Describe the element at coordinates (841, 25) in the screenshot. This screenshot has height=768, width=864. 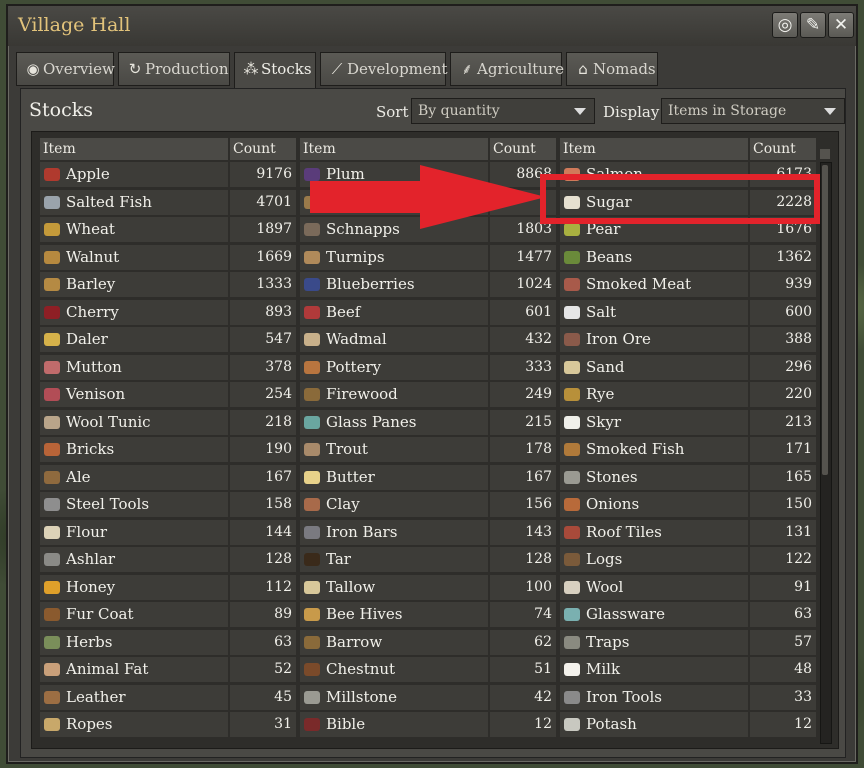
I see `close-button: ✕` at that location.